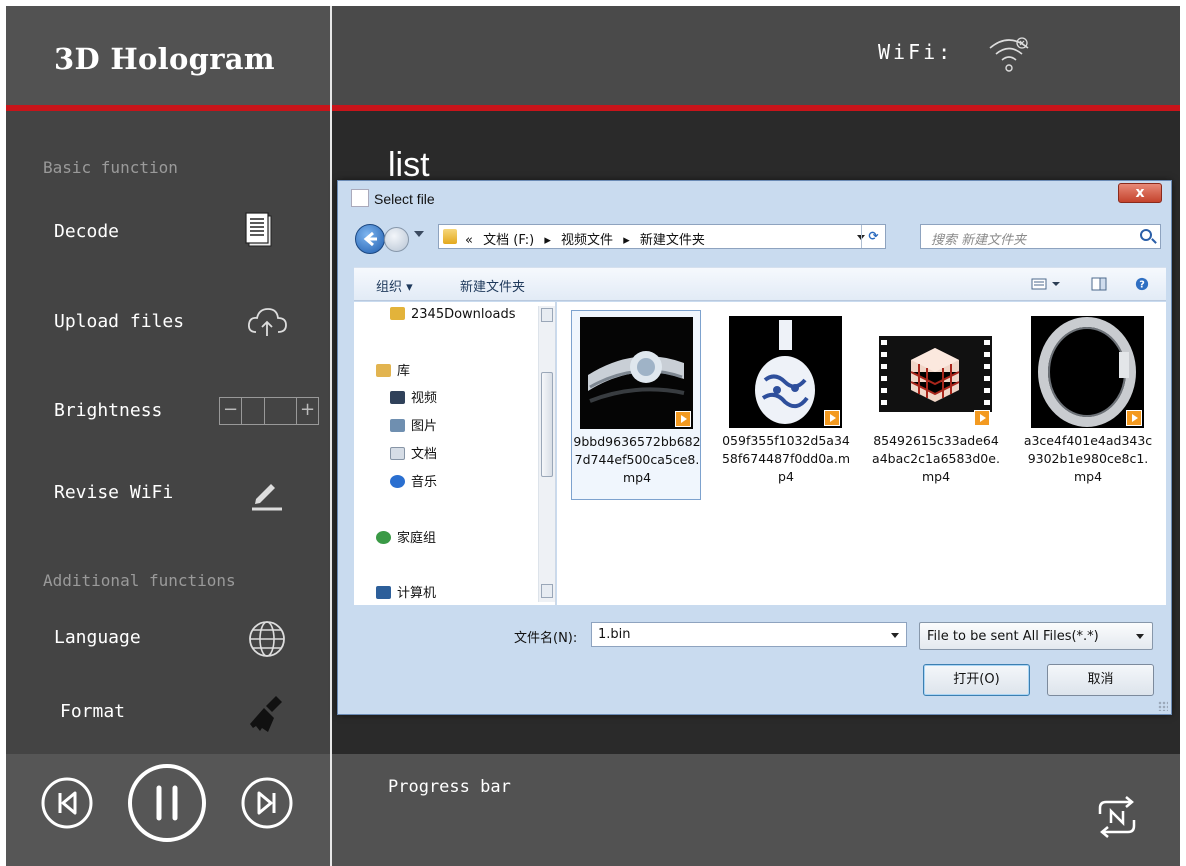  What do you see at coordinates (419, 234) in the screenshot?
I see `recent-locations-dropdown` at bounding box center [419, 234].